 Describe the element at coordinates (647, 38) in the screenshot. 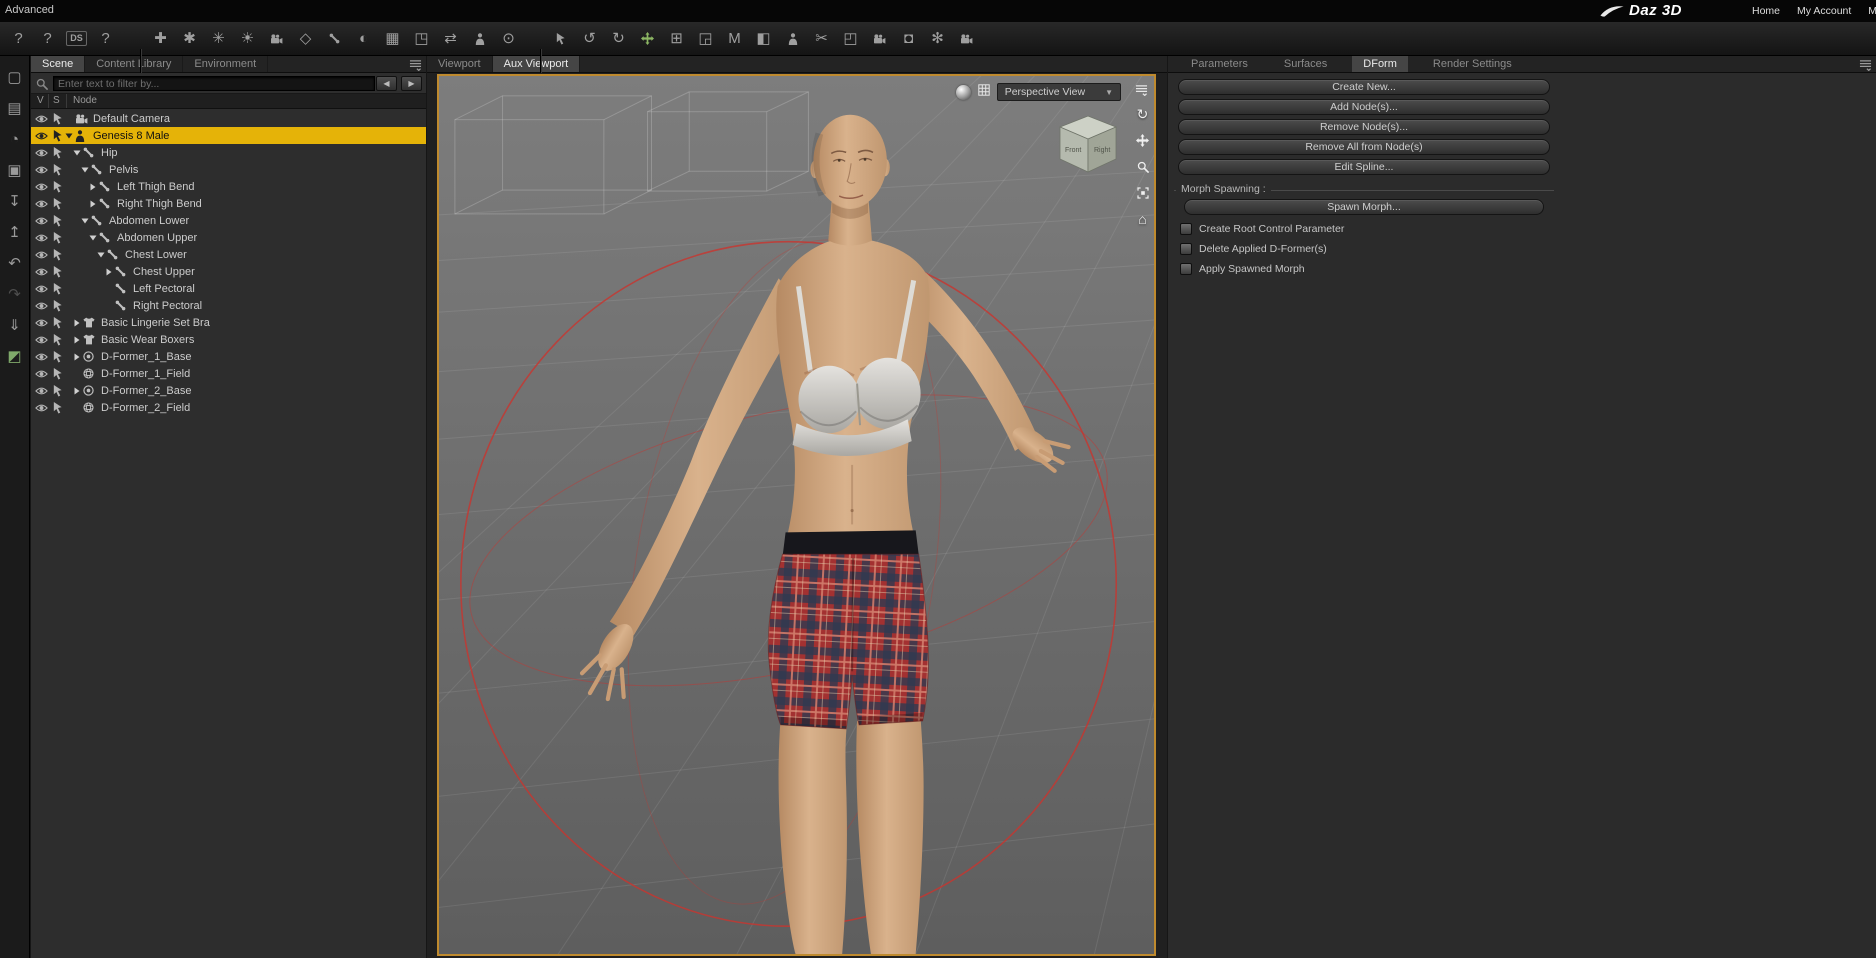

I see `universal-tool-icon` at that location.